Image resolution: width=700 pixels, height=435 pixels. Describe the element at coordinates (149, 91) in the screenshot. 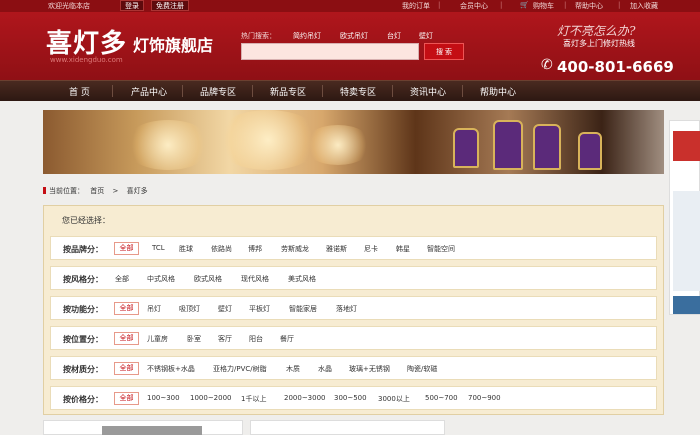

I see `nav-products: 产品中心` at that location.